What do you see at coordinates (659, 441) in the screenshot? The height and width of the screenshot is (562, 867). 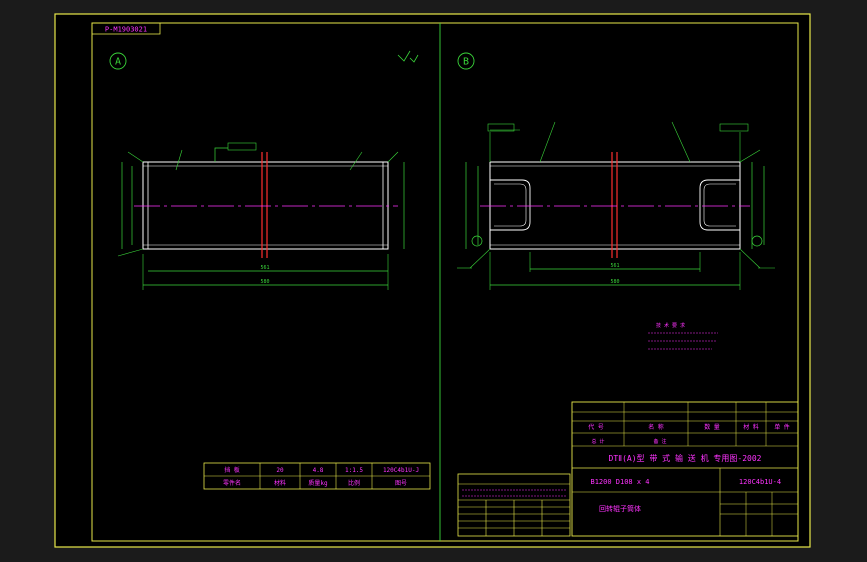 I see `sig-label: 备 注` at bounding box center [659, 441].